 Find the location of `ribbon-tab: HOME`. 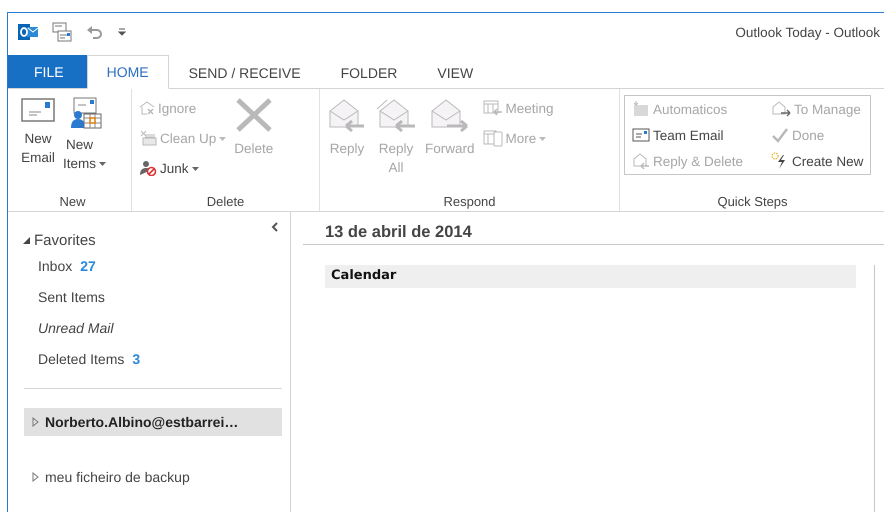

ribbon-tab: HOME is located at coordinates (127, 72).